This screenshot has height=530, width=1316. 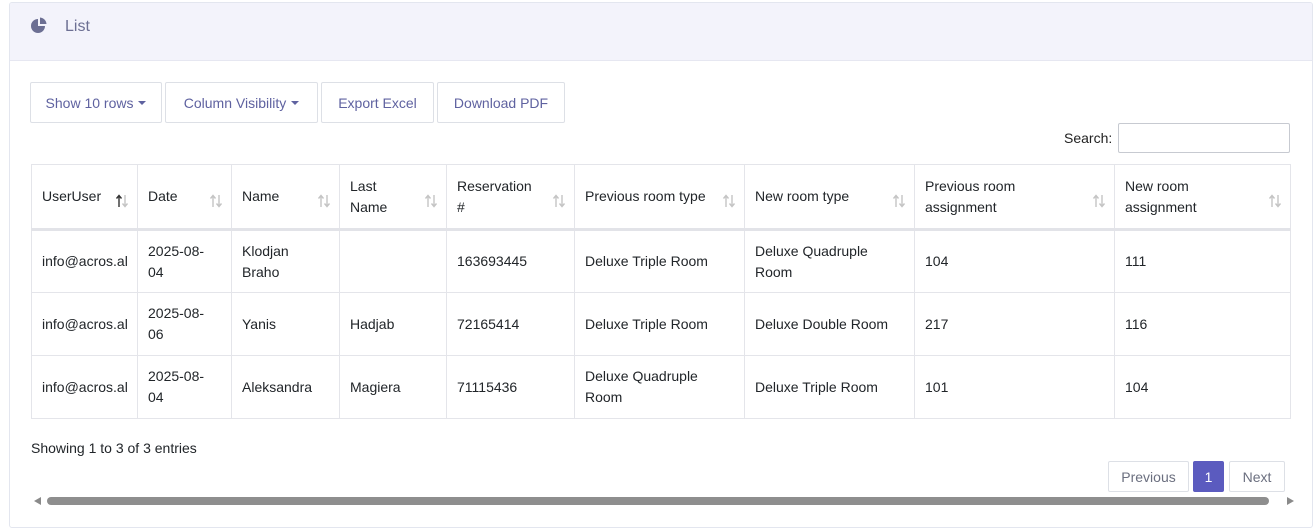 What do you see at coordinates (501, 102) in the screenshot?
I see `download-pdf-button: Download PDF` at bounding box center [501, 102].